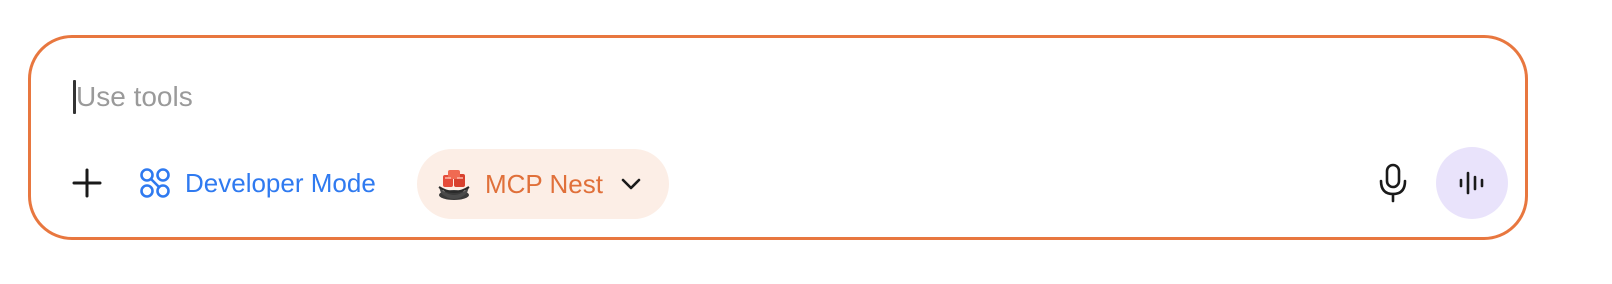 The width and height of the screenshot is (1612, 284). What do you see at coordinates (631, 184) in the screenshot?
I see `chevron-down-icon` at bounding box center [631, 184].